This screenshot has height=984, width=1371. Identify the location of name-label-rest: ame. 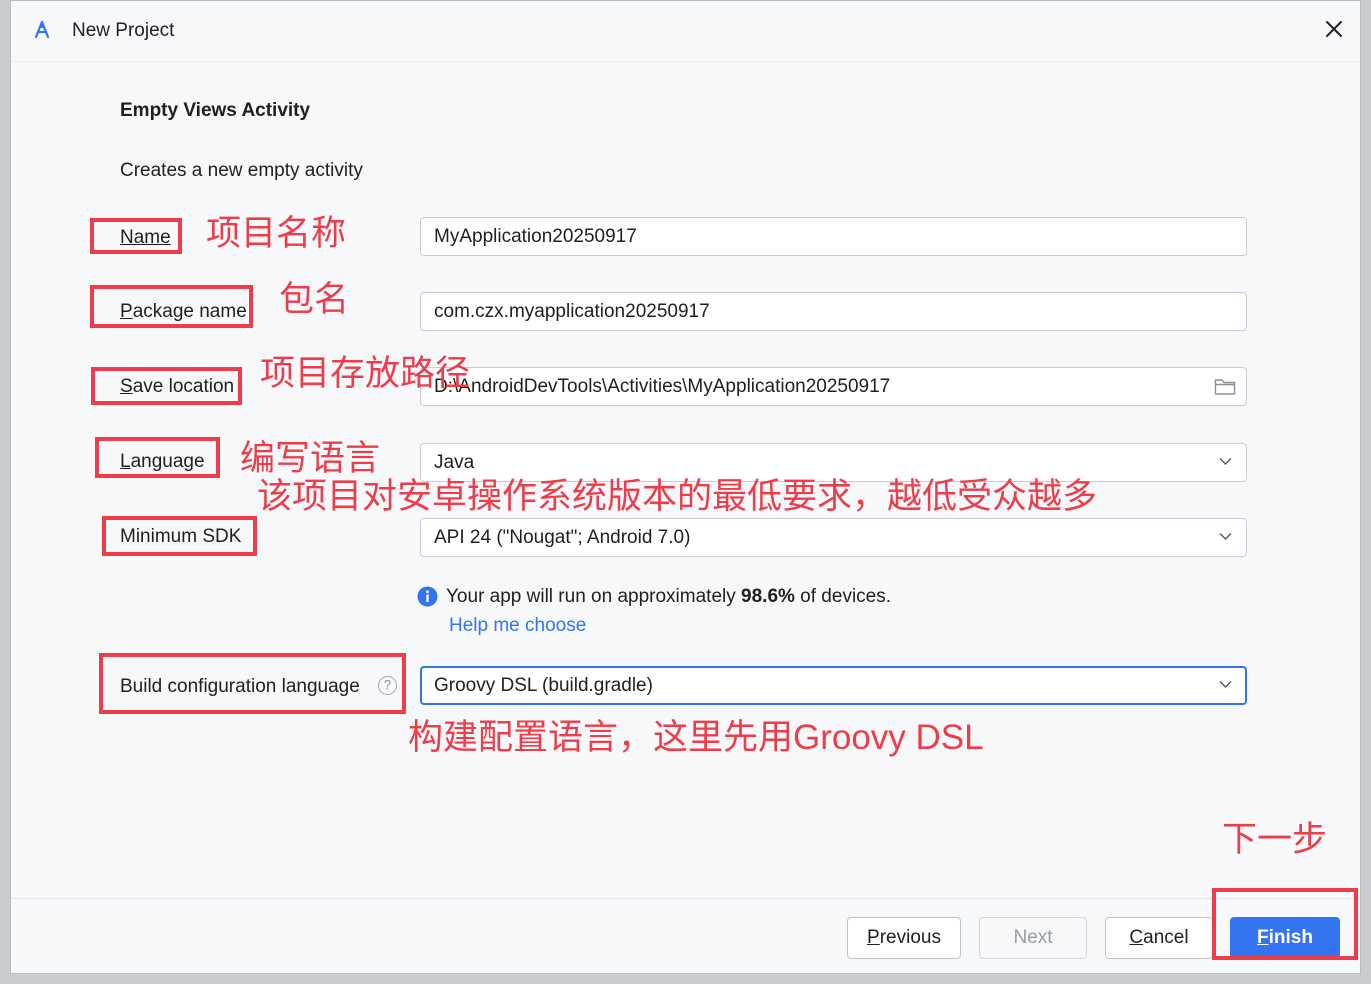
(152, 237).